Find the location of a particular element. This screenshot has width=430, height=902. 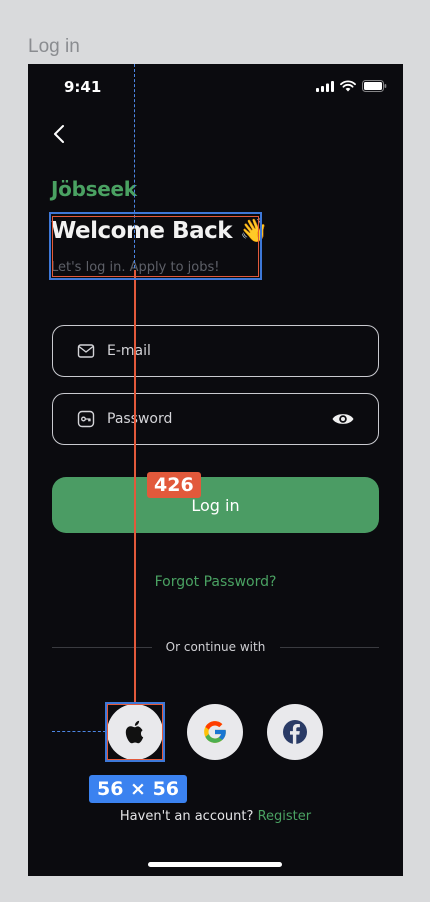

hover-box-apple is located at coordinates (135, 732).